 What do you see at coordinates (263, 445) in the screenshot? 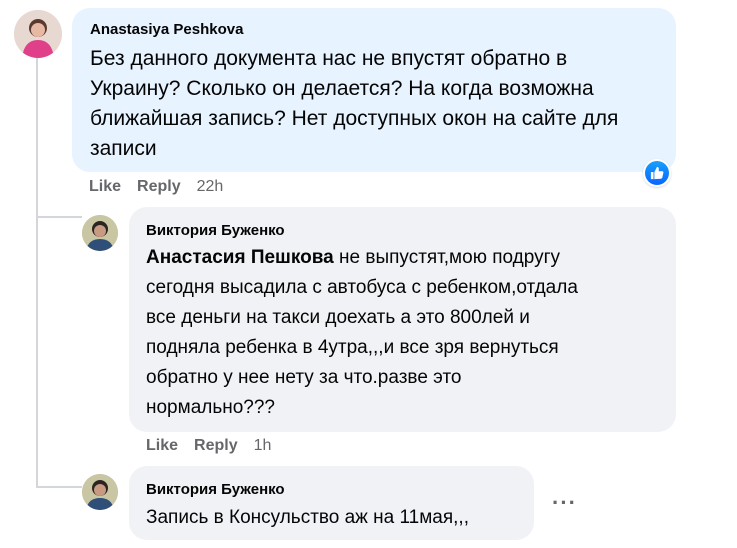
I see `timestamp: 1h` at bounding box center [263, 445].